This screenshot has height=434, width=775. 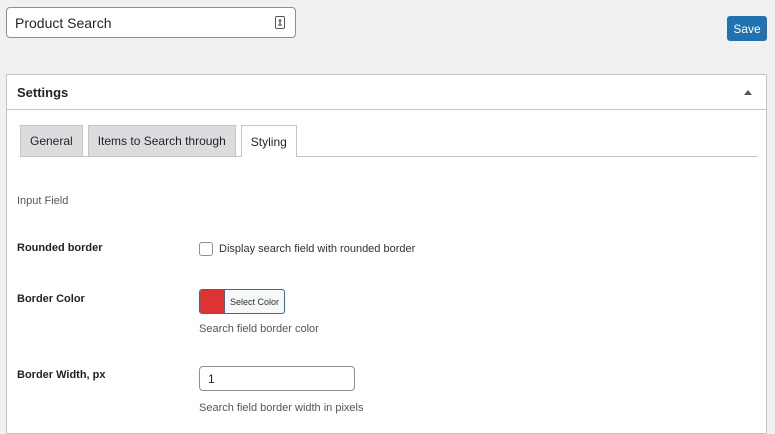 I want to click on select-color-button: Select Color, so click(x=242, y=301).